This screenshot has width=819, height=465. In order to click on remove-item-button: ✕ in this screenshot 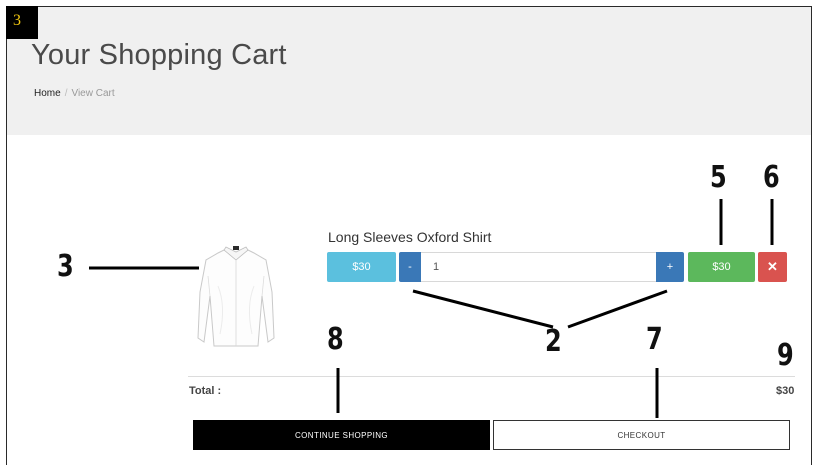, I will do `click(772, 267)`.